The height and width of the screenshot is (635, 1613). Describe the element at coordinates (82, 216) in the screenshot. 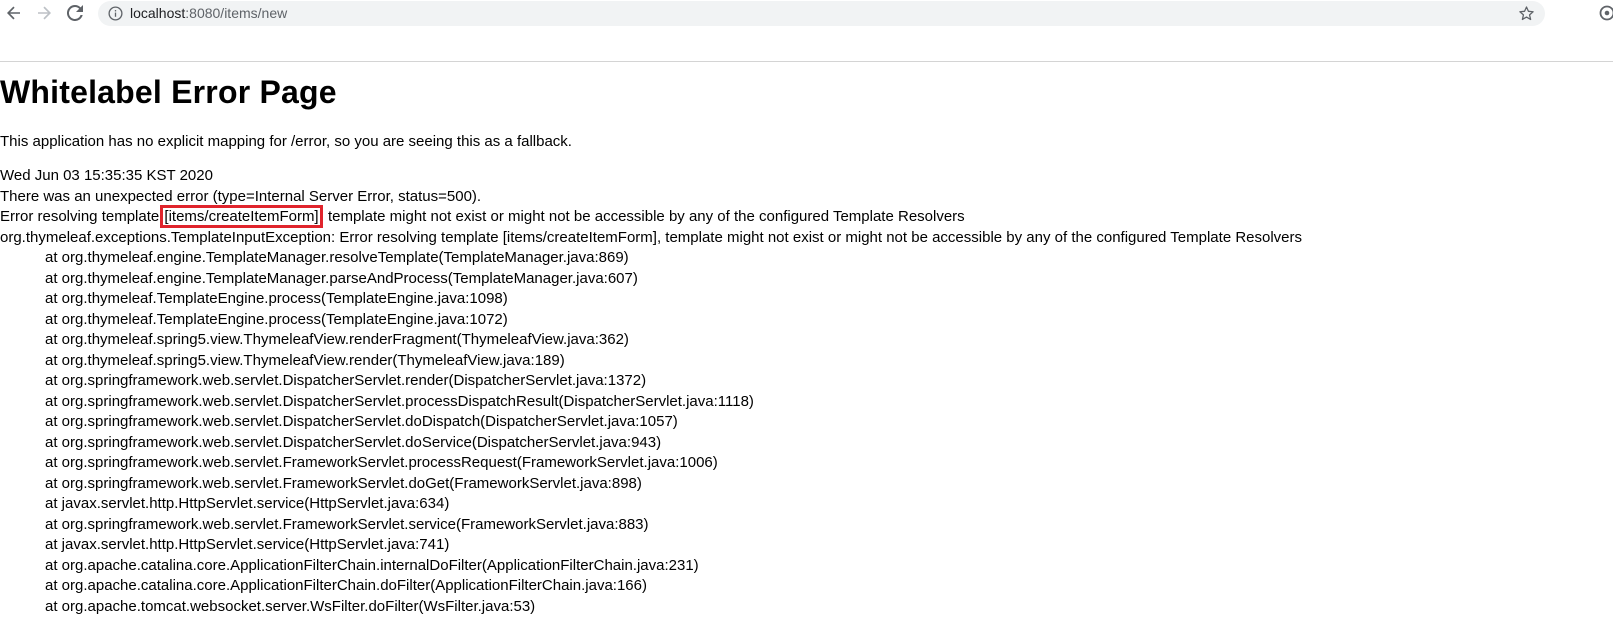

I see `resolve-error-prefix: Error resolving template` at that location.